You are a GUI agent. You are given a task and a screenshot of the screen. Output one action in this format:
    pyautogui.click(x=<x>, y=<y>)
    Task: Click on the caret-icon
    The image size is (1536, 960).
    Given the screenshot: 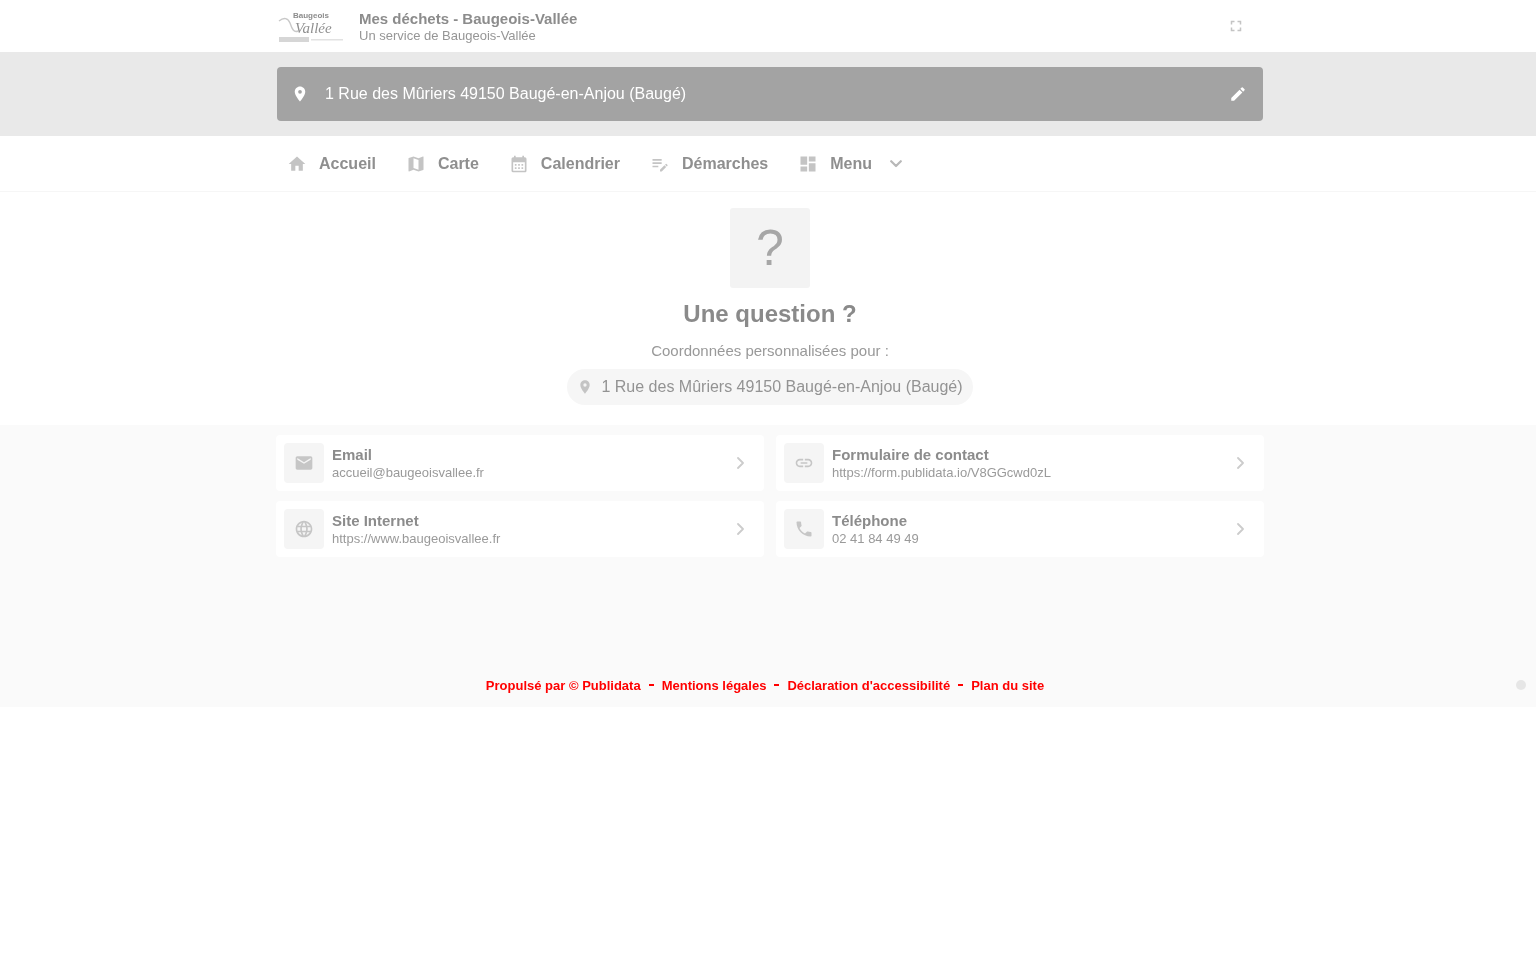 What is the action you would take?
    pyautogui.click(x=896, y=163)
    